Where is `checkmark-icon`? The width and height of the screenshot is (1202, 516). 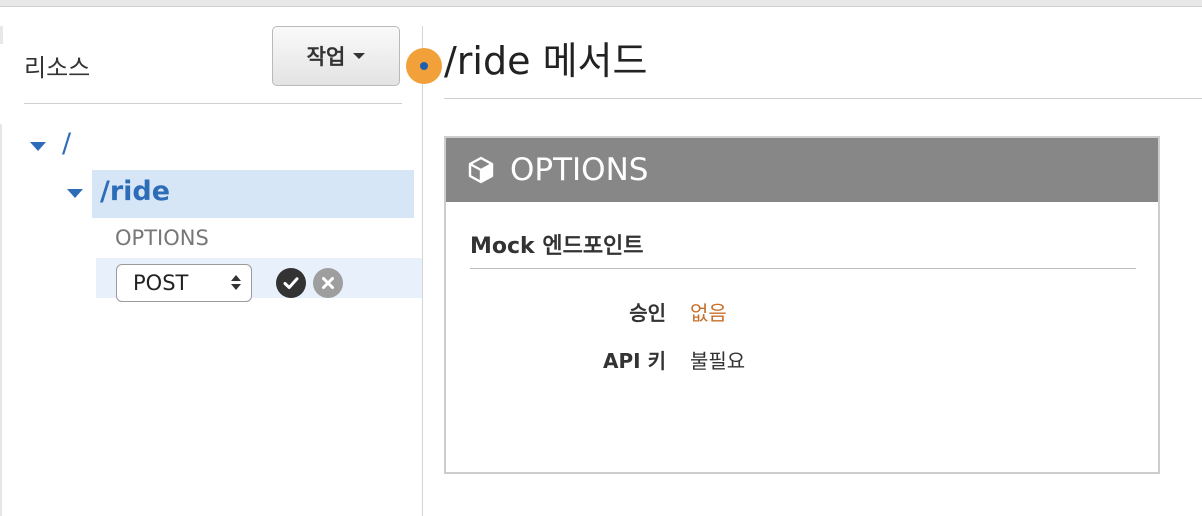
checkmark-icon is located at coordinates (291, 283).